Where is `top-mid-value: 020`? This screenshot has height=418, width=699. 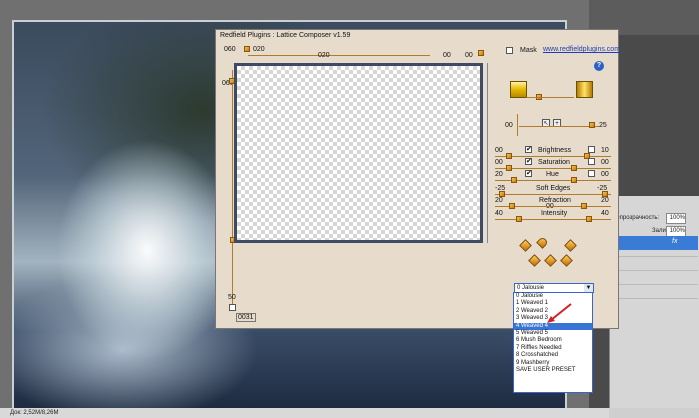
top-mid-value: 020 is located at coordinates (324, 55).